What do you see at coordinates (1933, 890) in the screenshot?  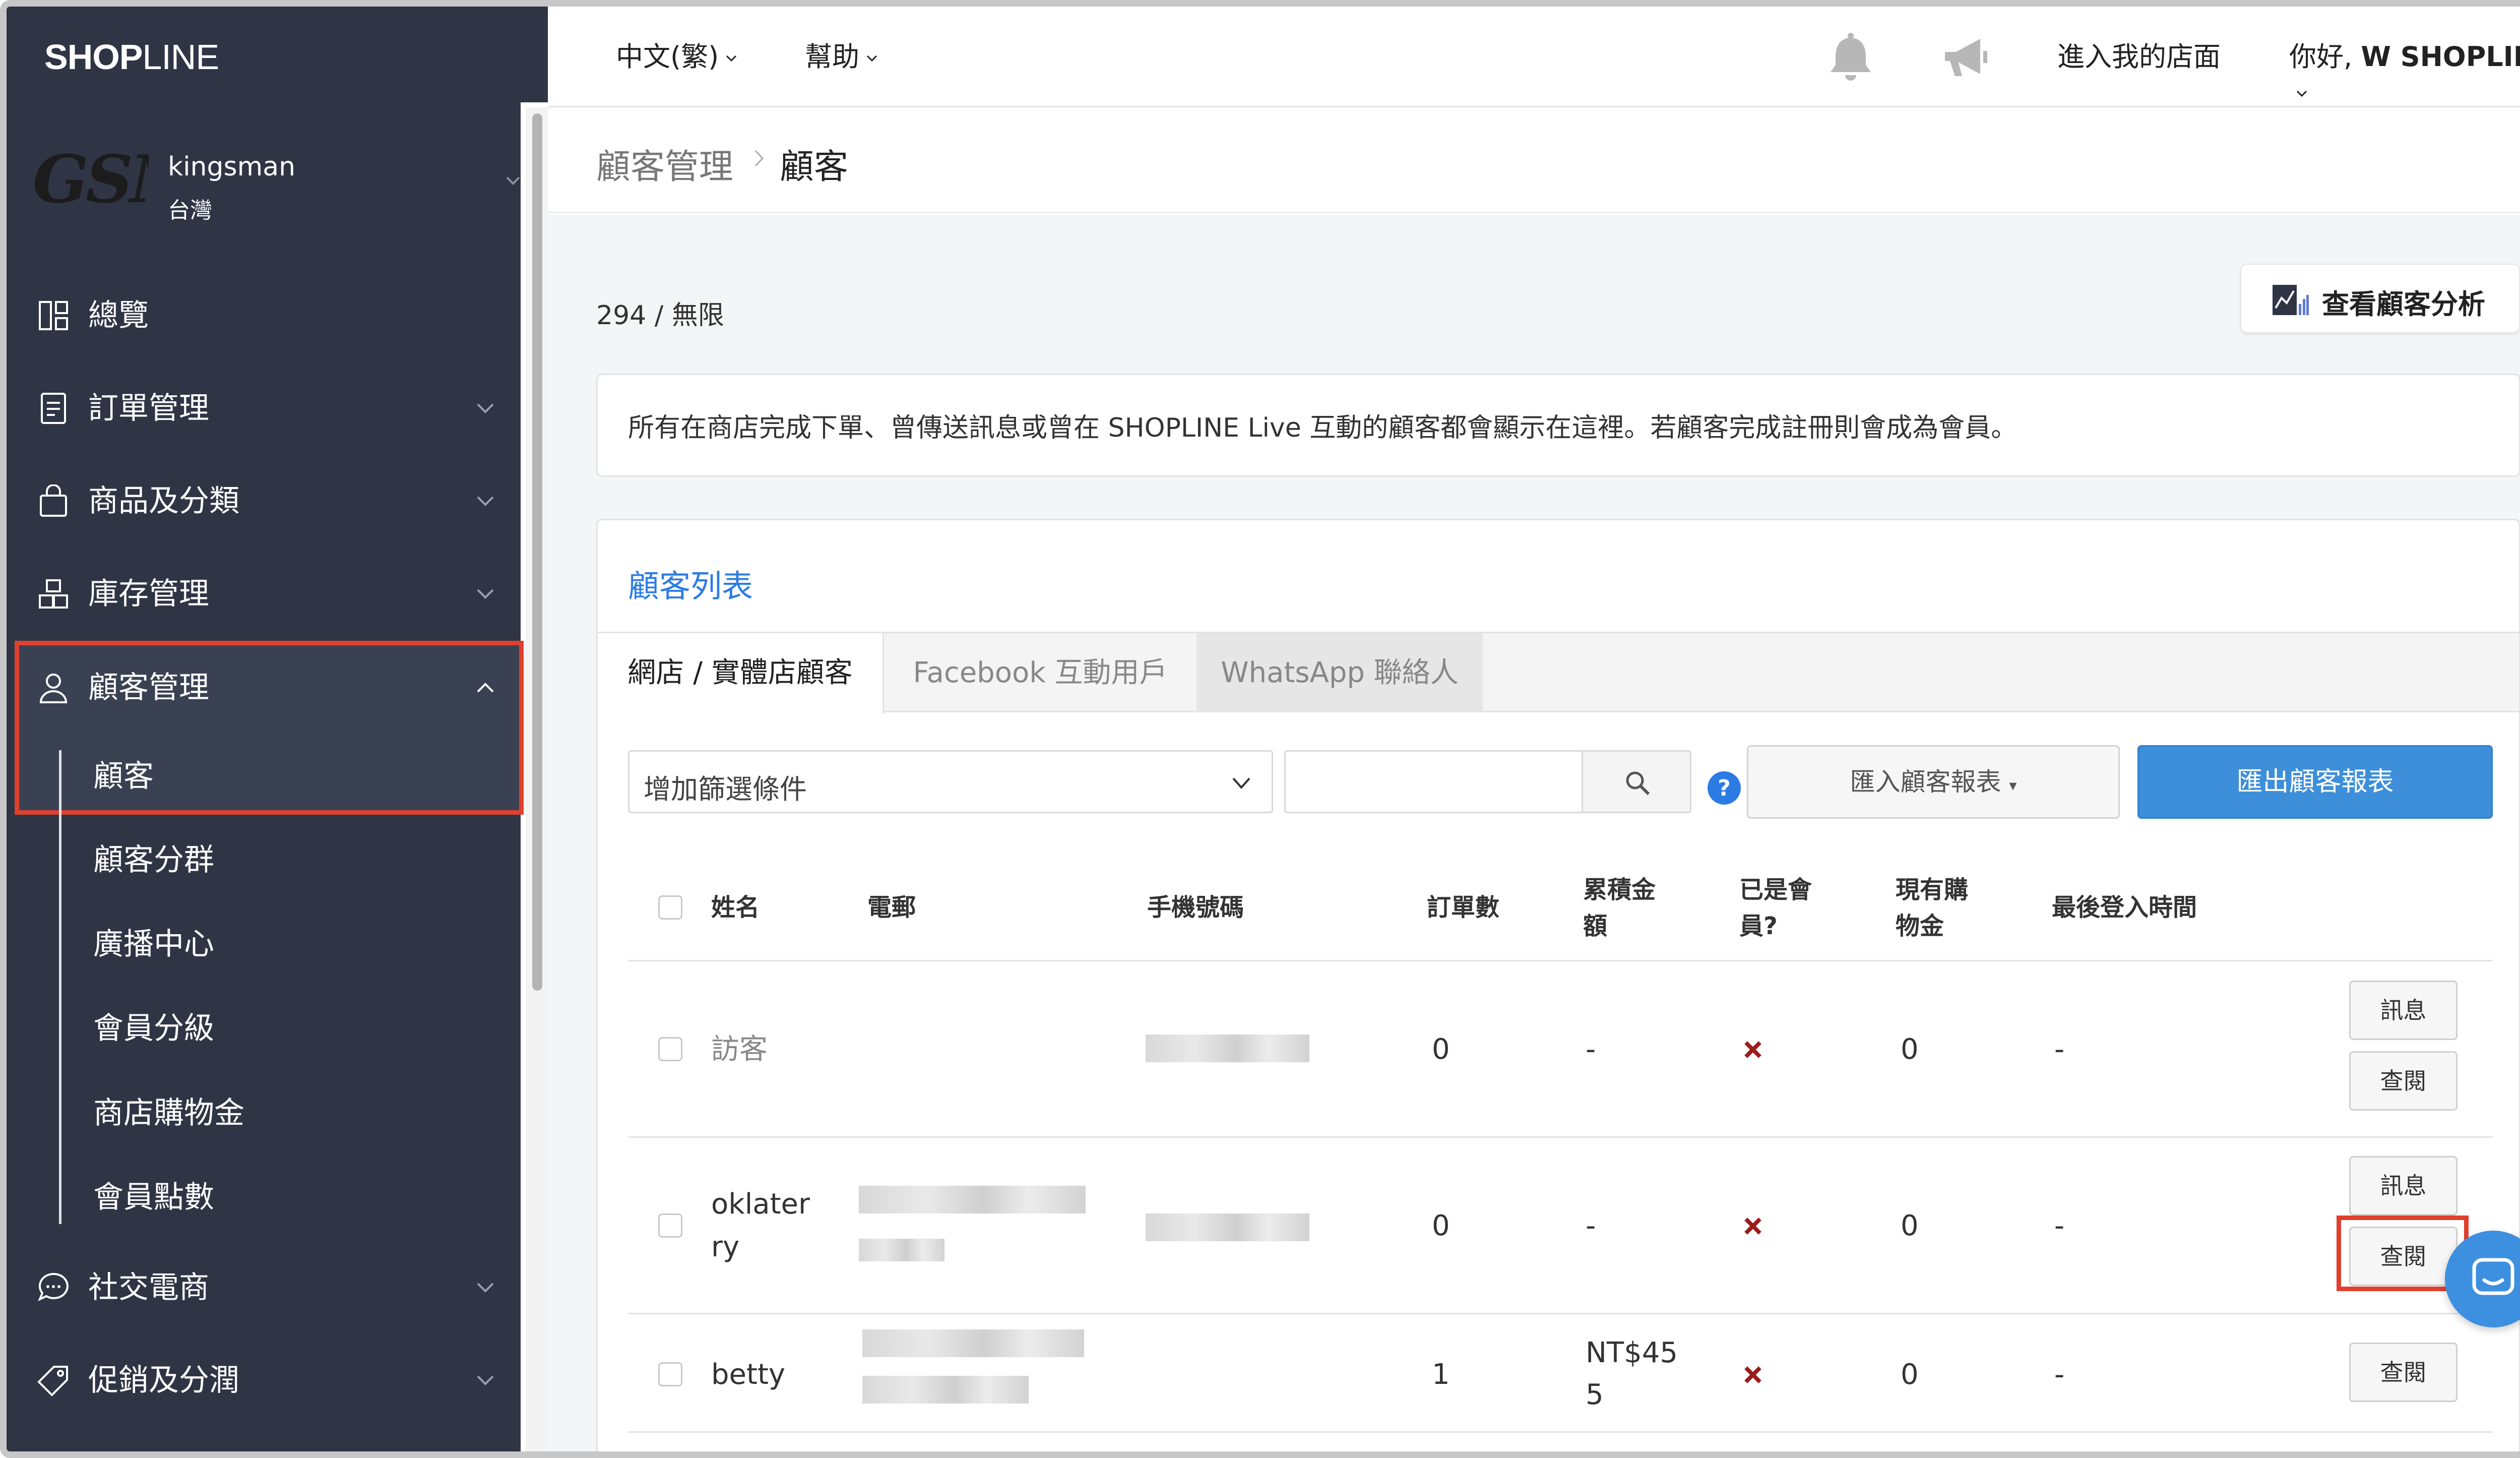 I see `column-credit-line1: 現有購` at bounding box center [1933, 890].